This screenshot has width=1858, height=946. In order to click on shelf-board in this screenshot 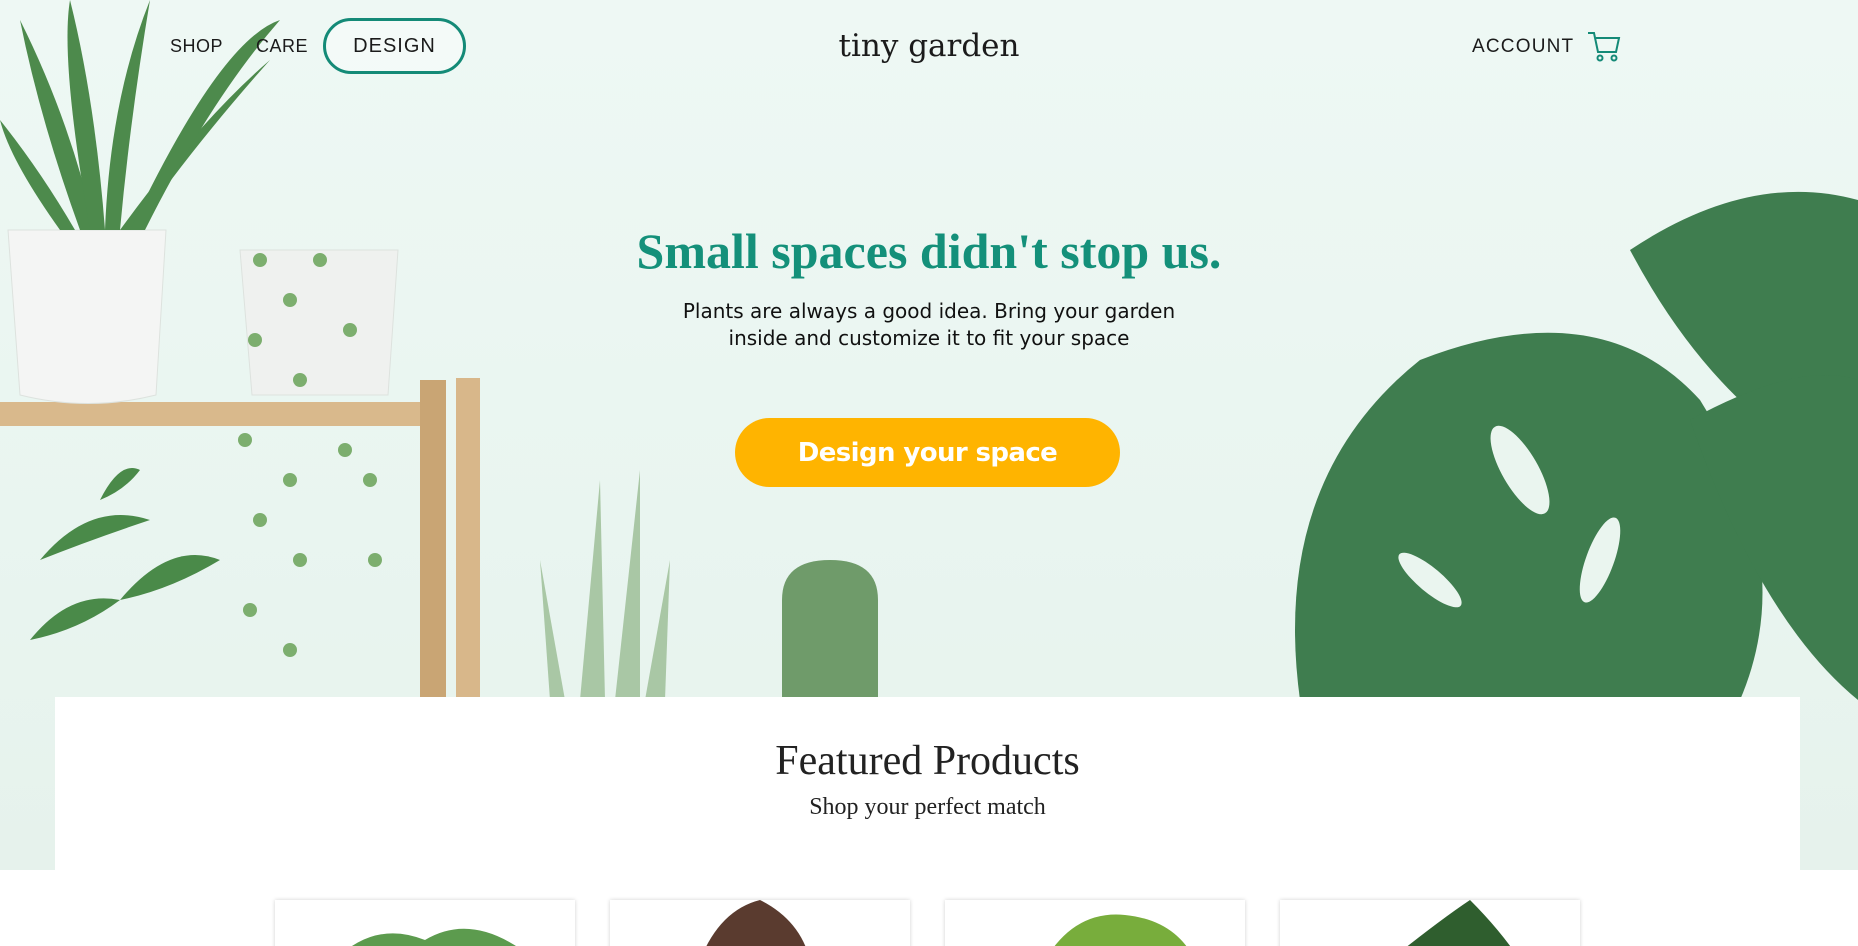, I will do `click(210, 414)`.